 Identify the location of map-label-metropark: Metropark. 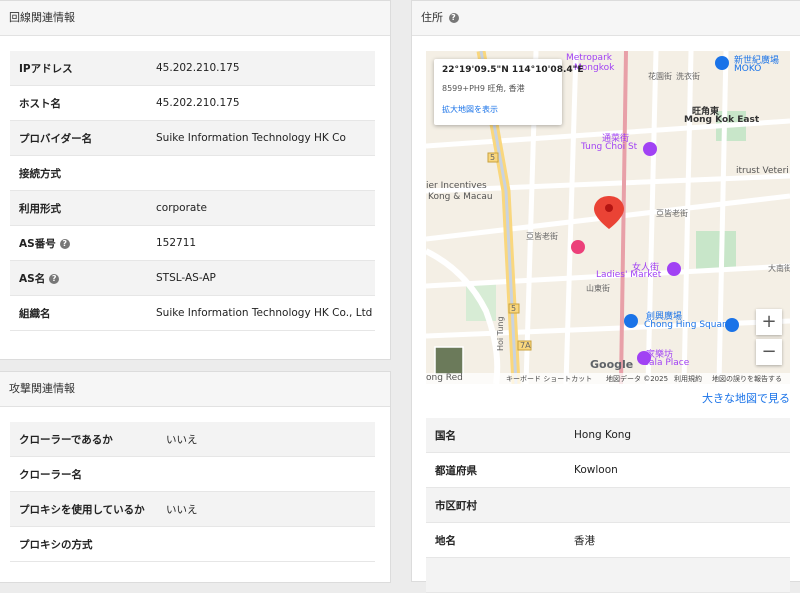
(589, 58).